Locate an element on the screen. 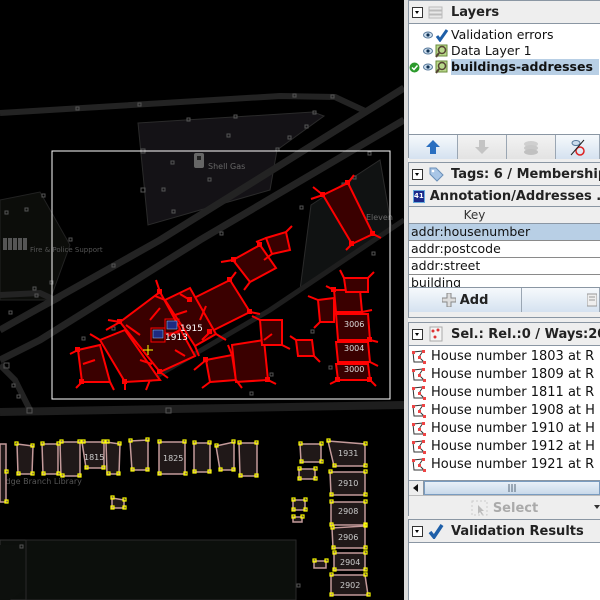 The image size is (600, 600). house-number-label: 2908 is located at coordinates (348, 511).